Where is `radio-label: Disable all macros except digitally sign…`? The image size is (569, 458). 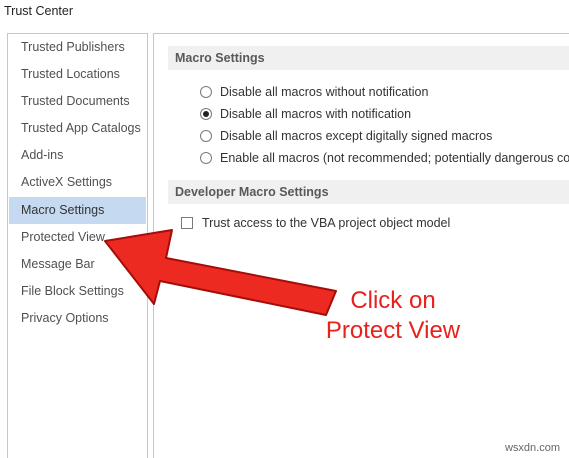 radio-label: Disable all macros except digitally sign… is located at coordinates (356, 136).